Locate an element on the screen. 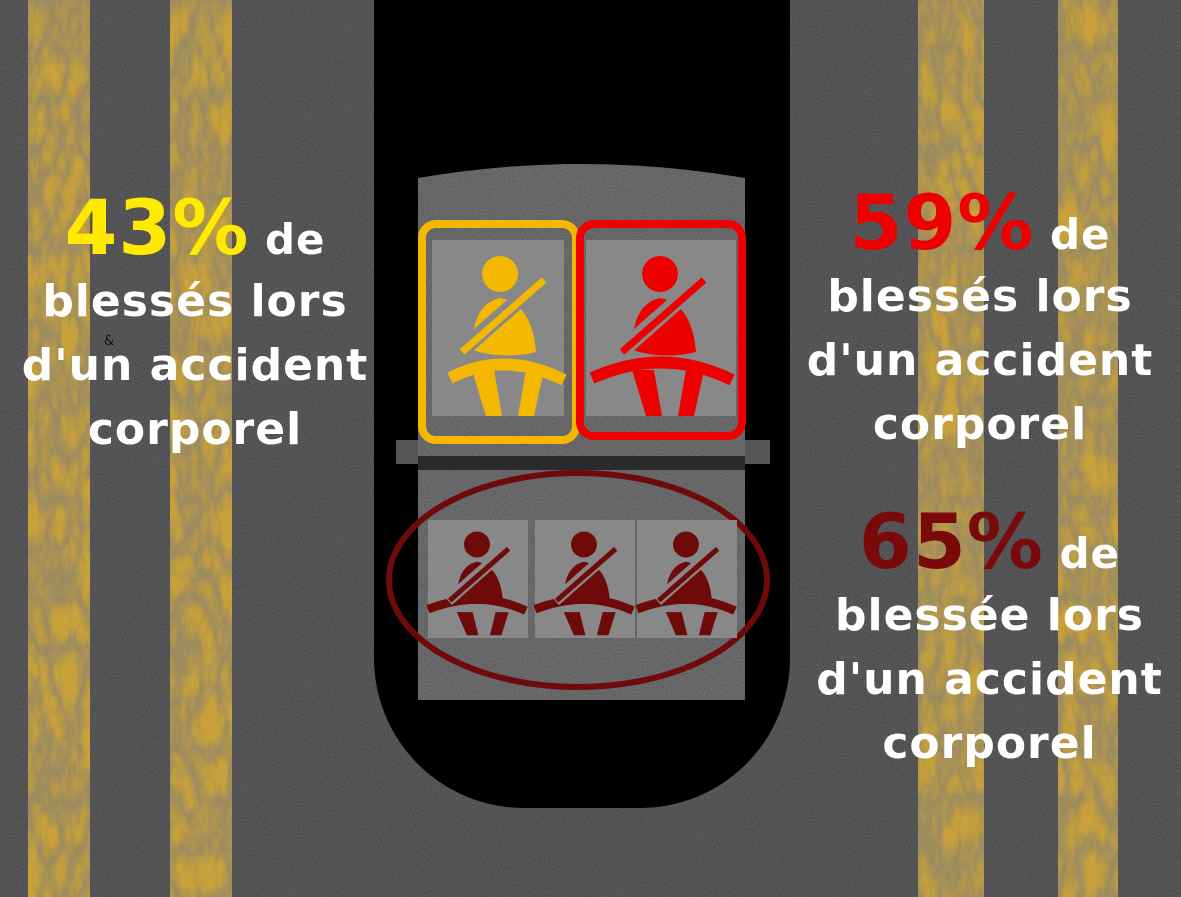  stat-line: blessée lors is located at coordinates (989, 615).